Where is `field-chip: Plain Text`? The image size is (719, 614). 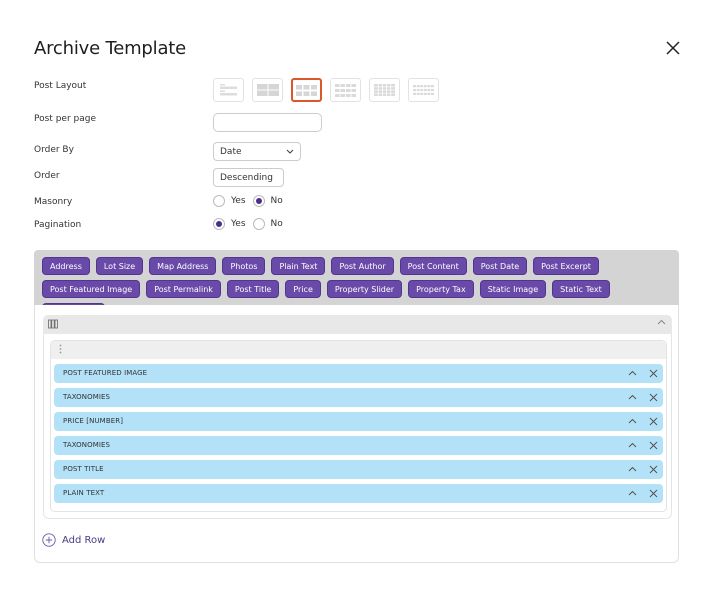
field-chip: Plain Text is located at coordinates (298, 266).